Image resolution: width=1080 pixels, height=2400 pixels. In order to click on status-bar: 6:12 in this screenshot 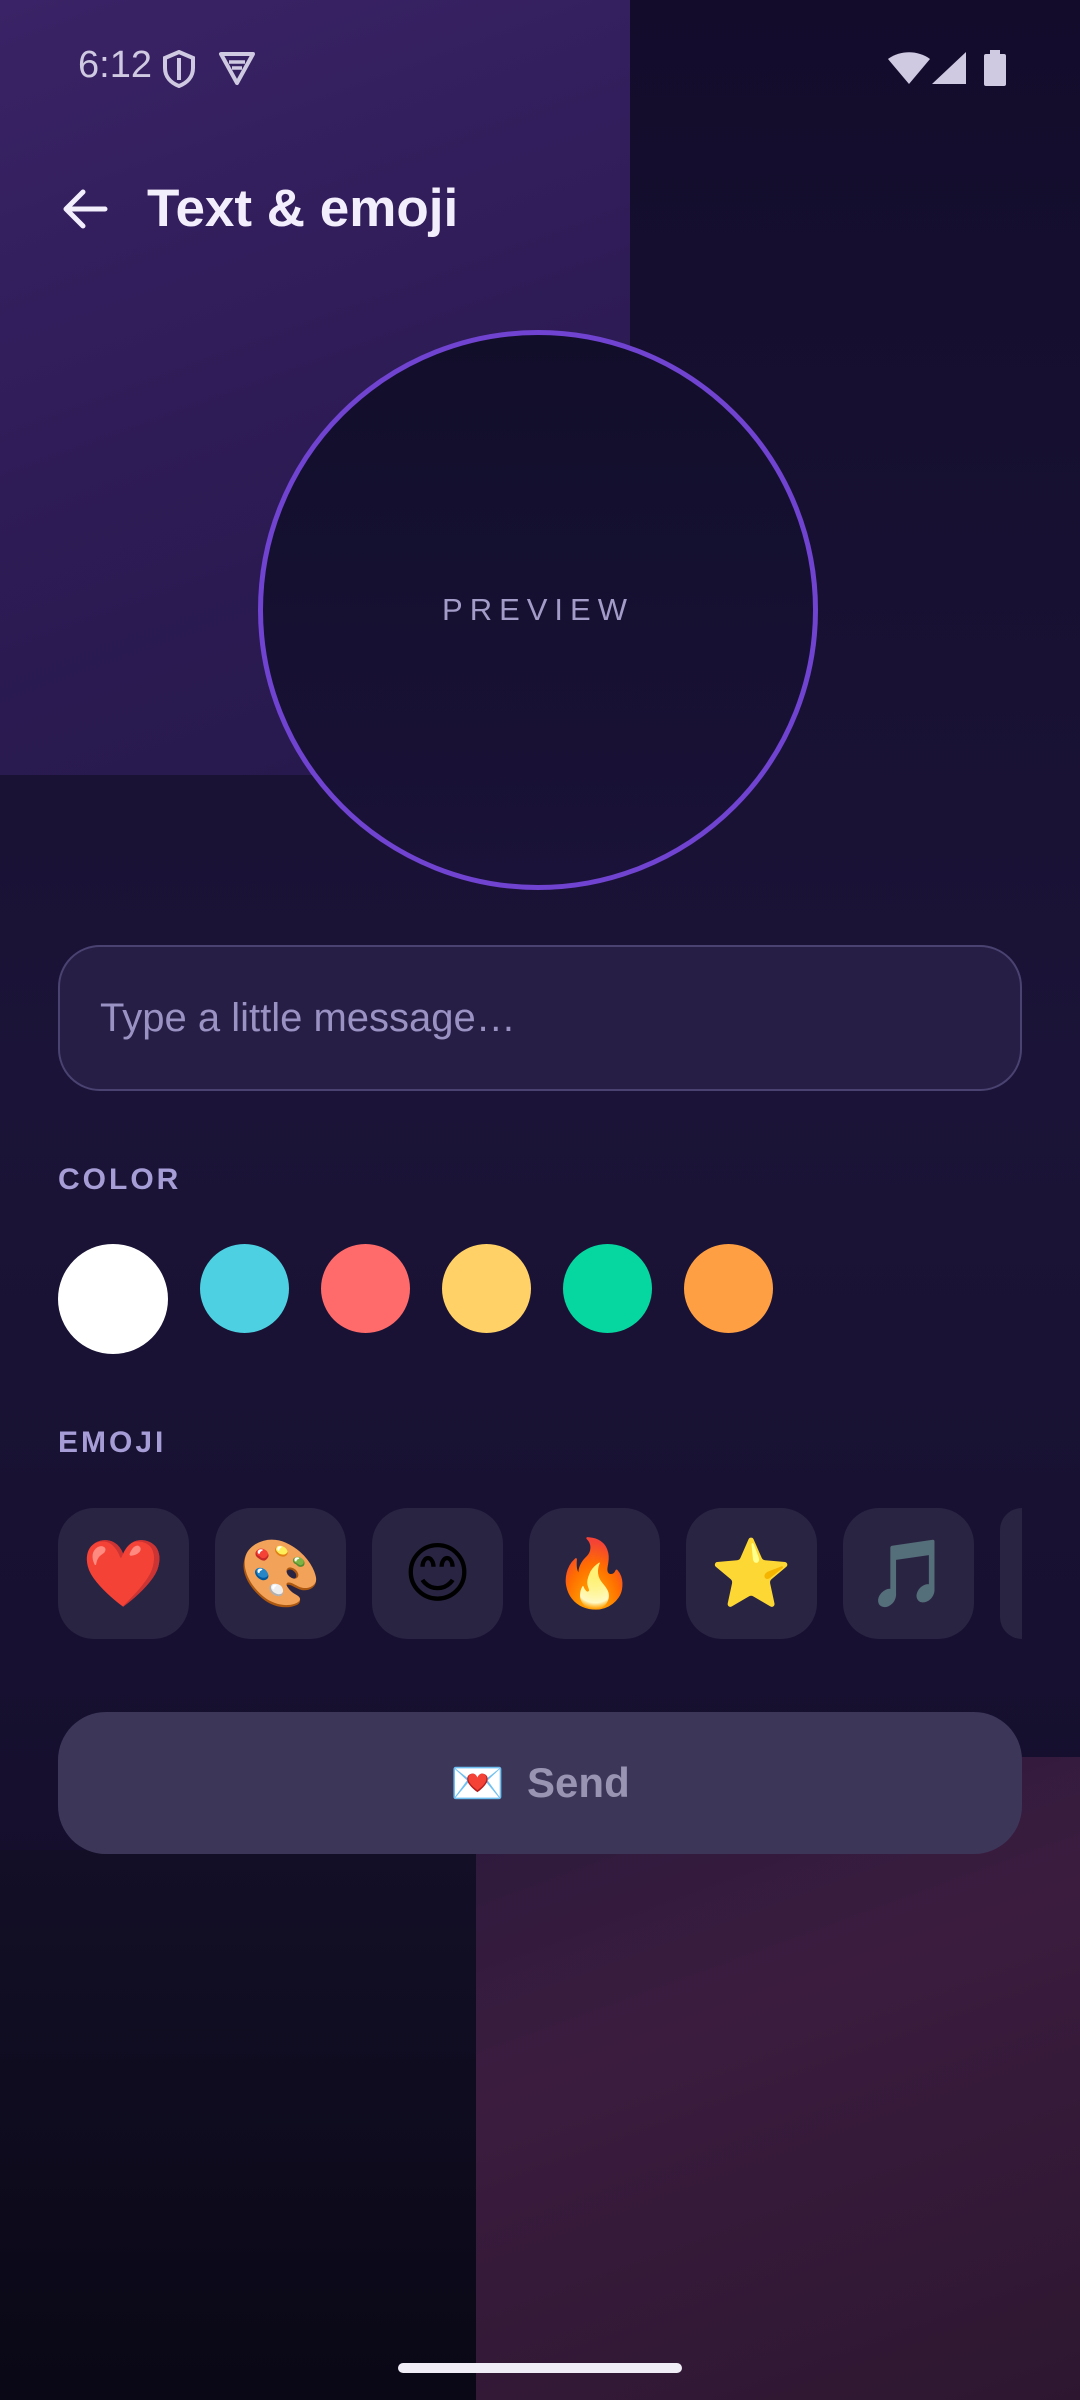, I will do `click(540, 68)`.